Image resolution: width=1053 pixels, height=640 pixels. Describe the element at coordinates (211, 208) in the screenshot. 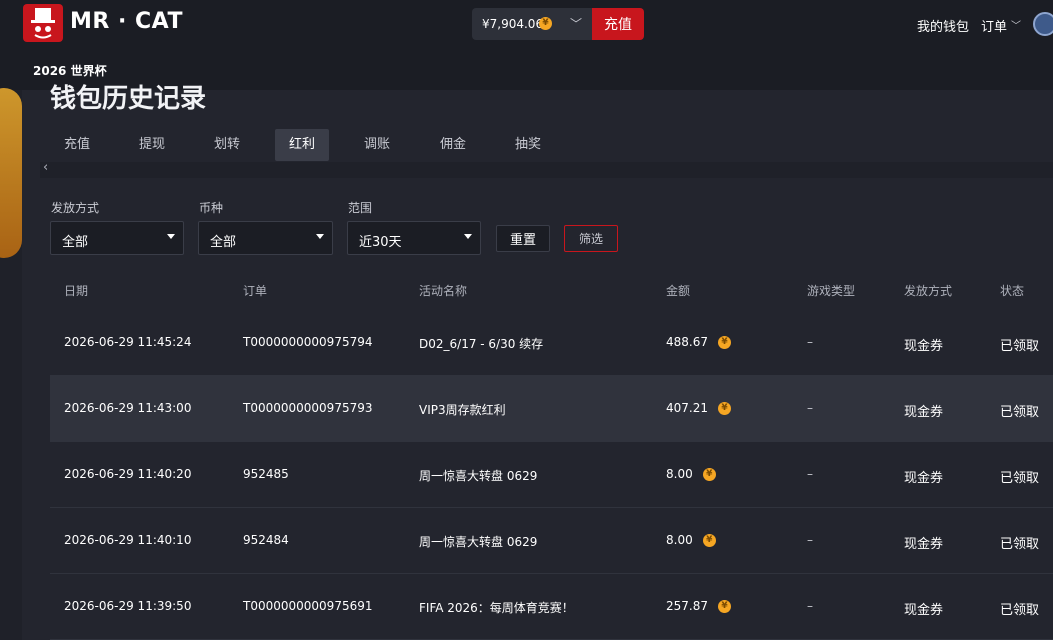

I see `filter-currency-label: 币种` at that location.